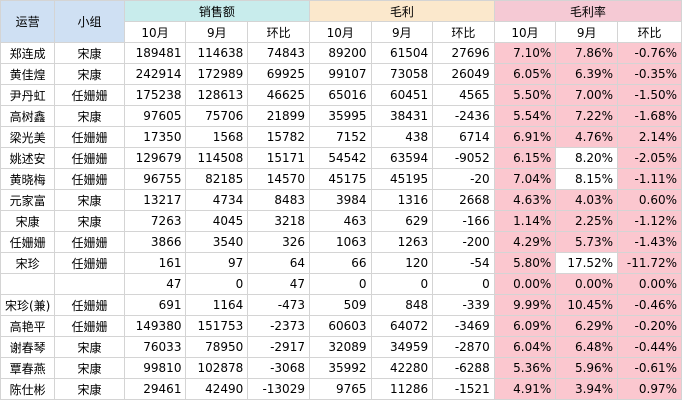 This screenshot has width=682, height=419. What do you see at coordinates (340, 221) in the screenshot?
I see `cell-profit-oct: 463` at bounding box center [340, 221].